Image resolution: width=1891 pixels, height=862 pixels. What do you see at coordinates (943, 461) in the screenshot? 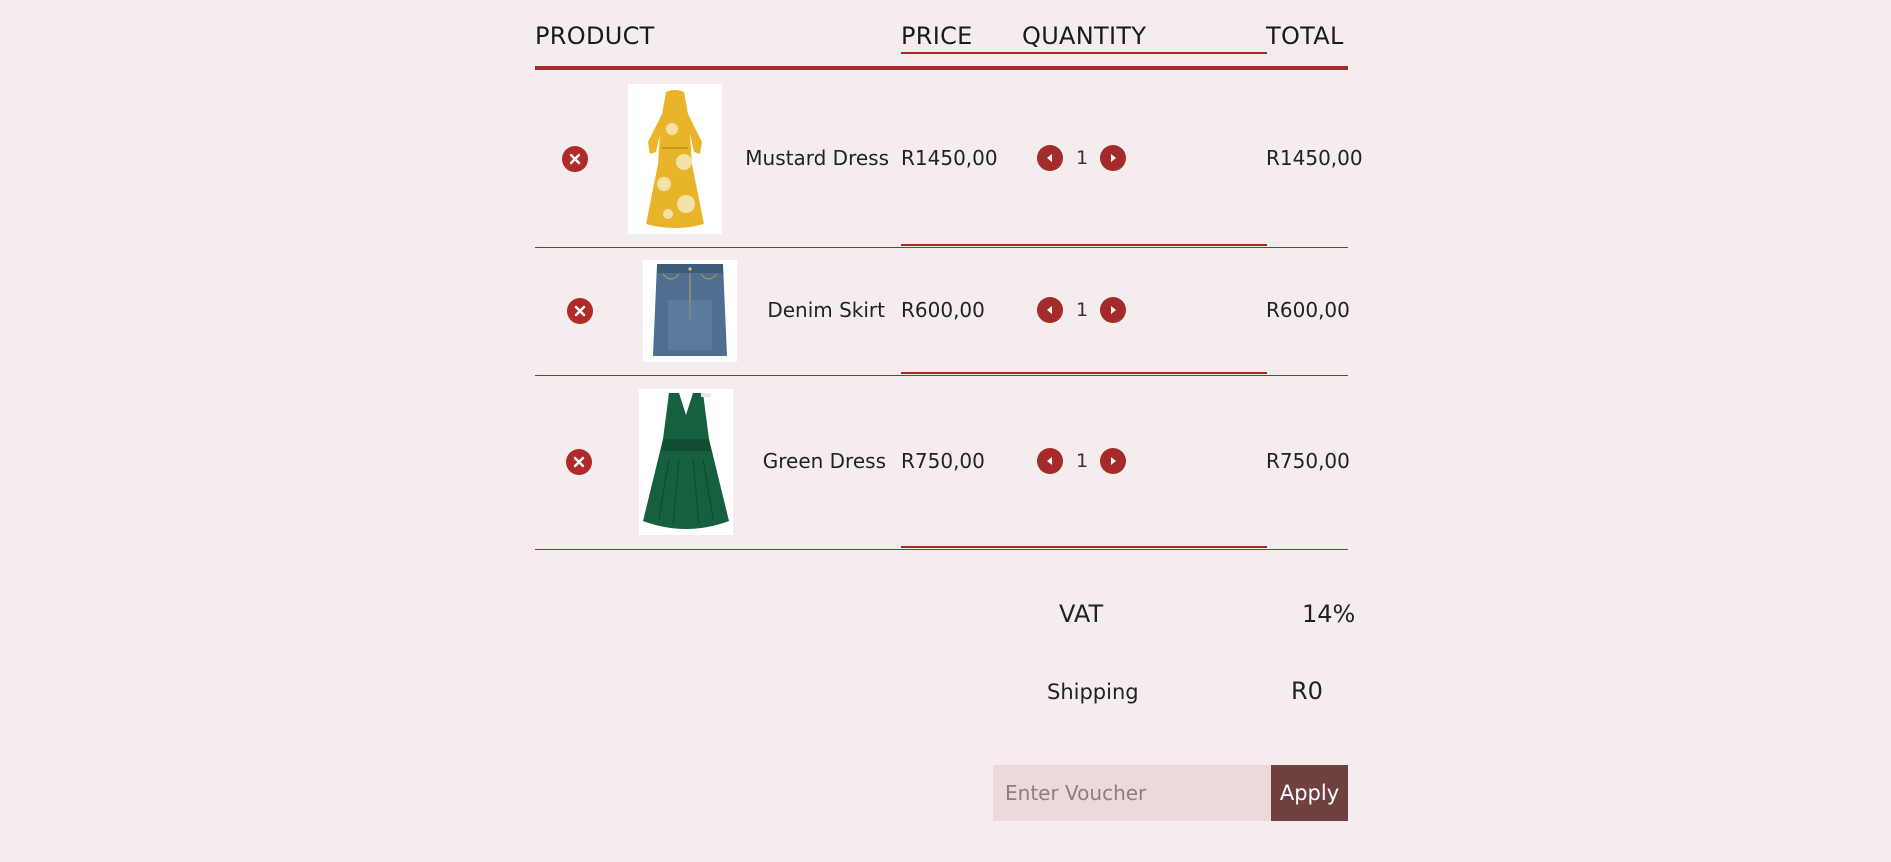
I see `product-price: R750,00` at bounding box center [943, 461].